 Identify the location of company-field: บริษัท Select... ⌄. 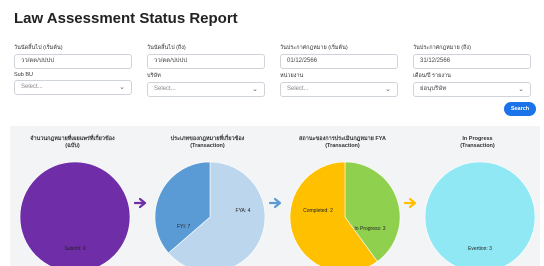
(206, 84).